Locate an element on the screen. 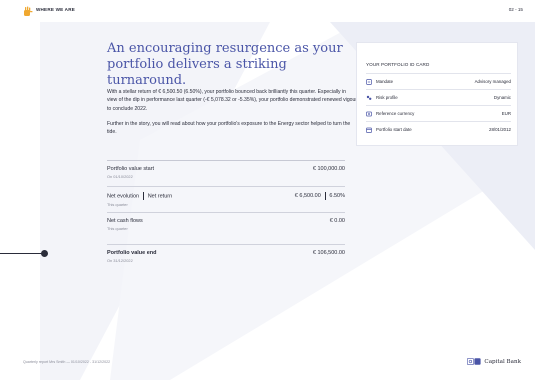 Image resolution: width=535 pixels, height=380 pixels. id-card-row-risk: Risk profile Dynamic is located at coordinates (438, 97).